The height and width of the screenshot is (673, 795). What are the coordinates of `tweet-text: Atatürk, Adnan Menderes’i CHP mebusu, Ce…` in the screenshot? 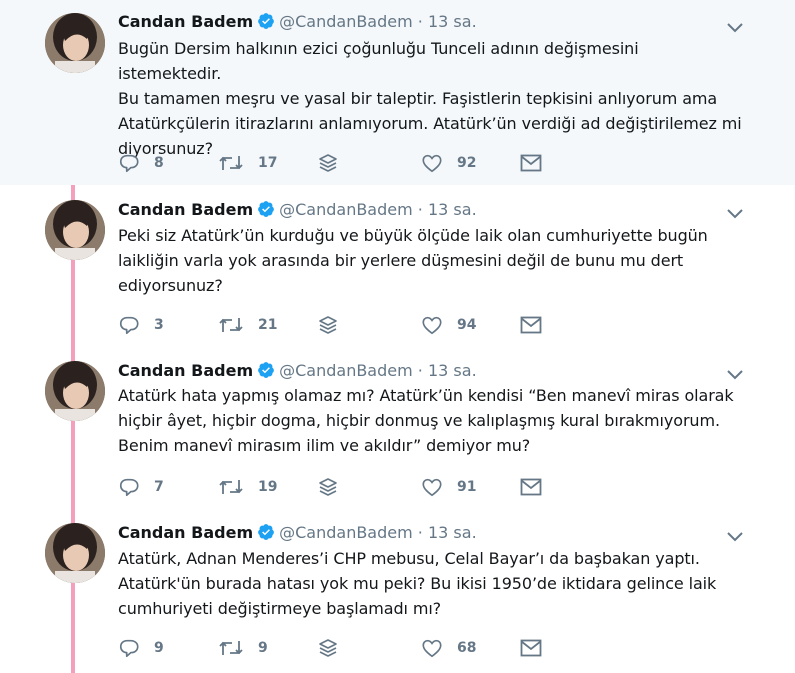 It's located at (417, 583).